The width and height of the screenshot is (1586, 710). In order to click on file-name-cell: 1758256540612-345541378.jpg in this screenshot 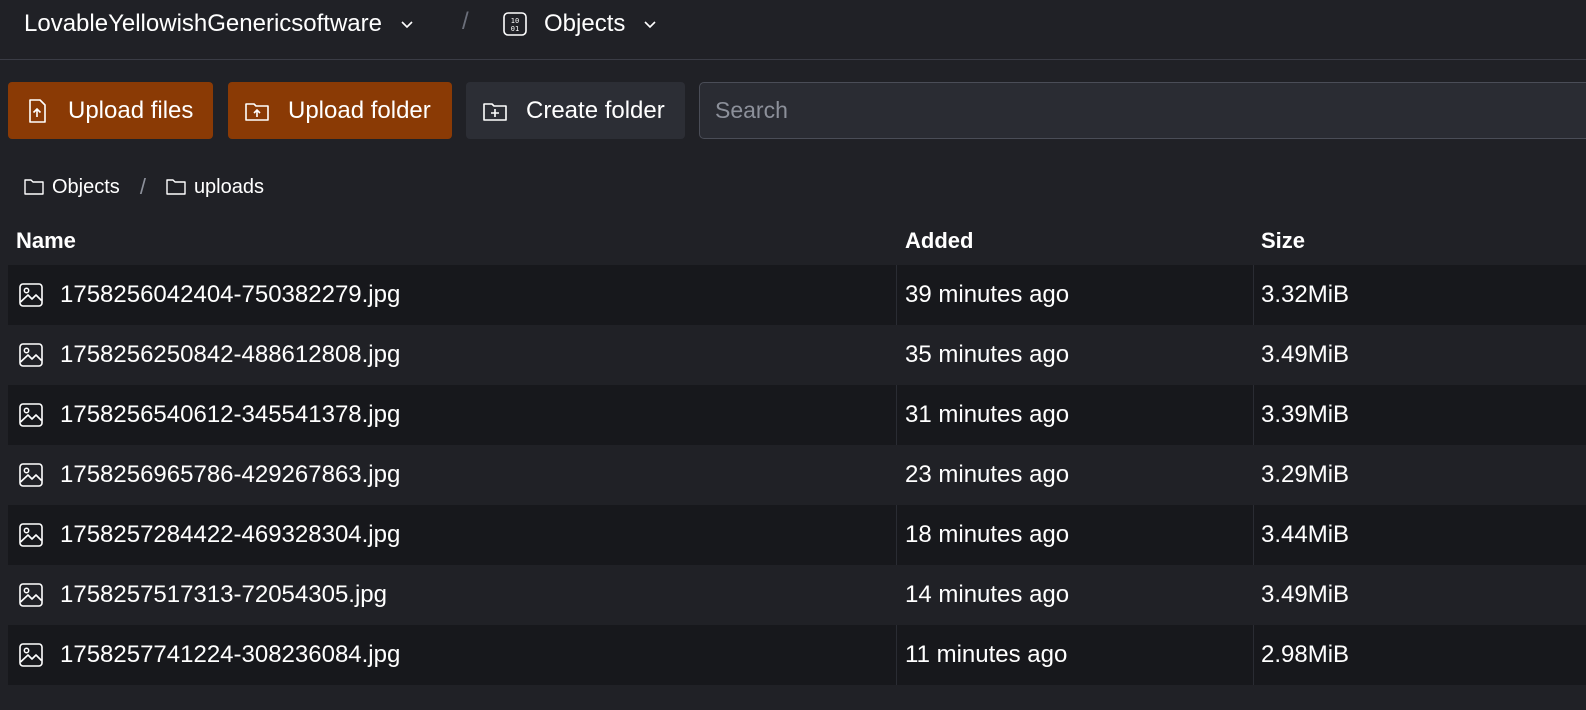, I will do `click(209, 415)`.